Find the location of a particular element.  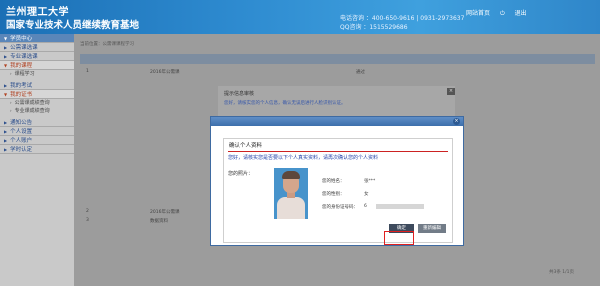

sidebar-item-student-center: ▼ 学员中心 is located at coordinates (37, 38).